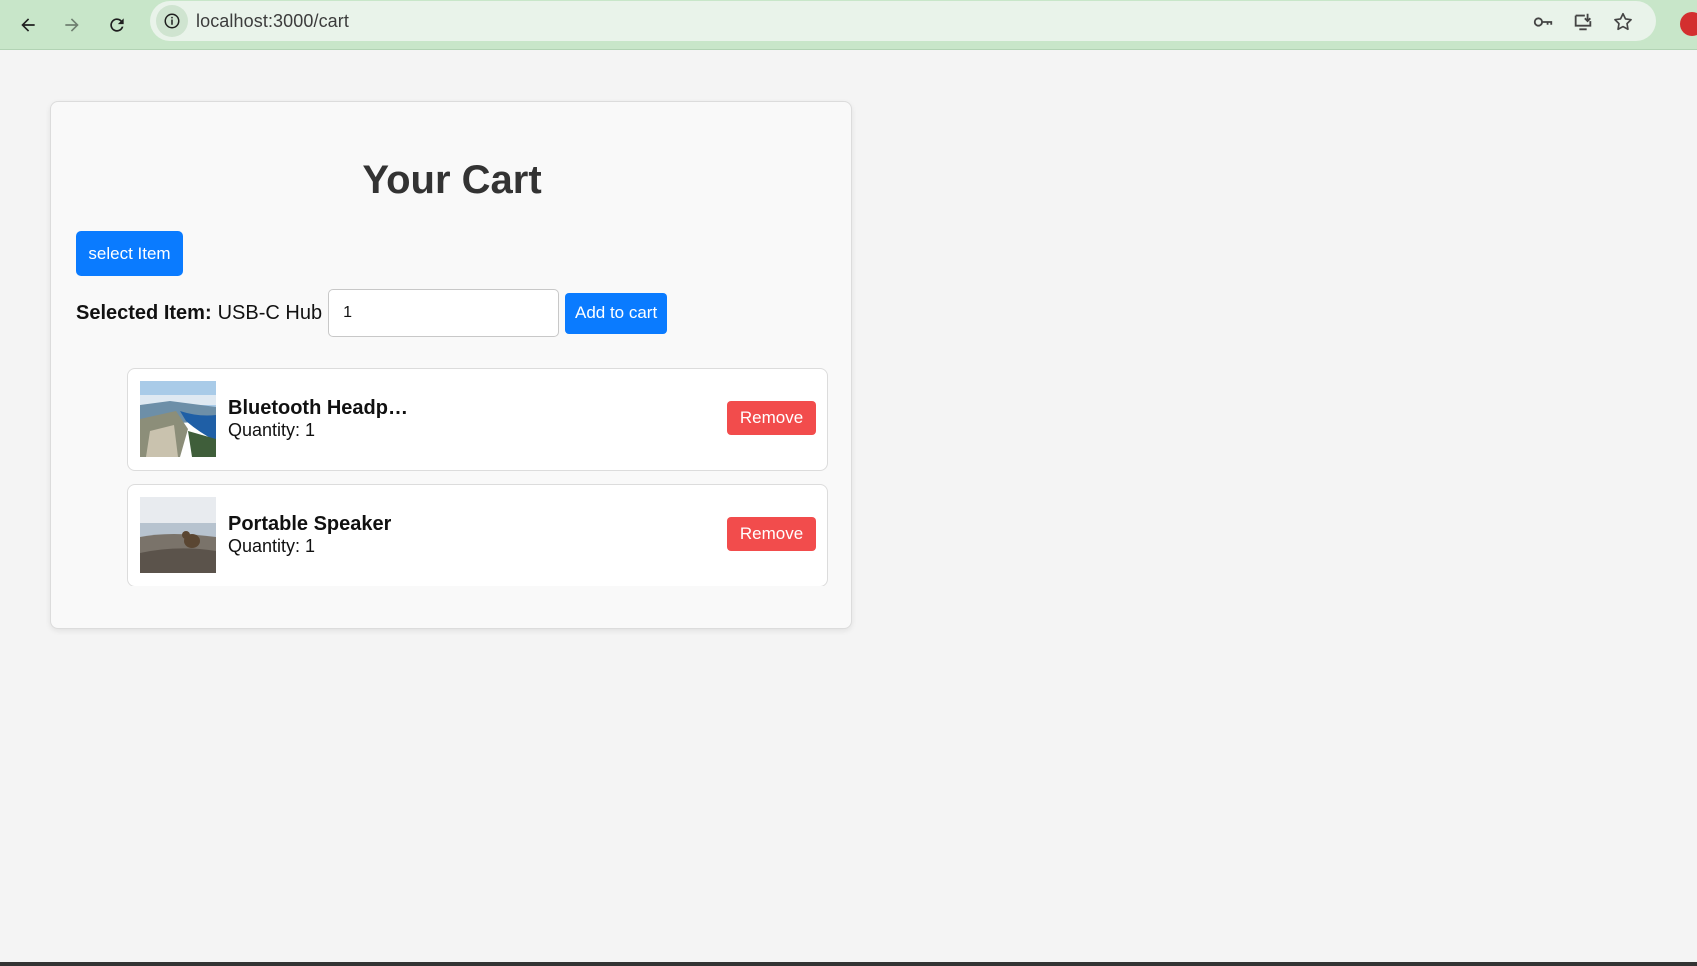 The height and width of the screenshot is (966, 1697). Describe the element at coordinates (444, 313) in the screenshot. I see `quantity-input` at that location.